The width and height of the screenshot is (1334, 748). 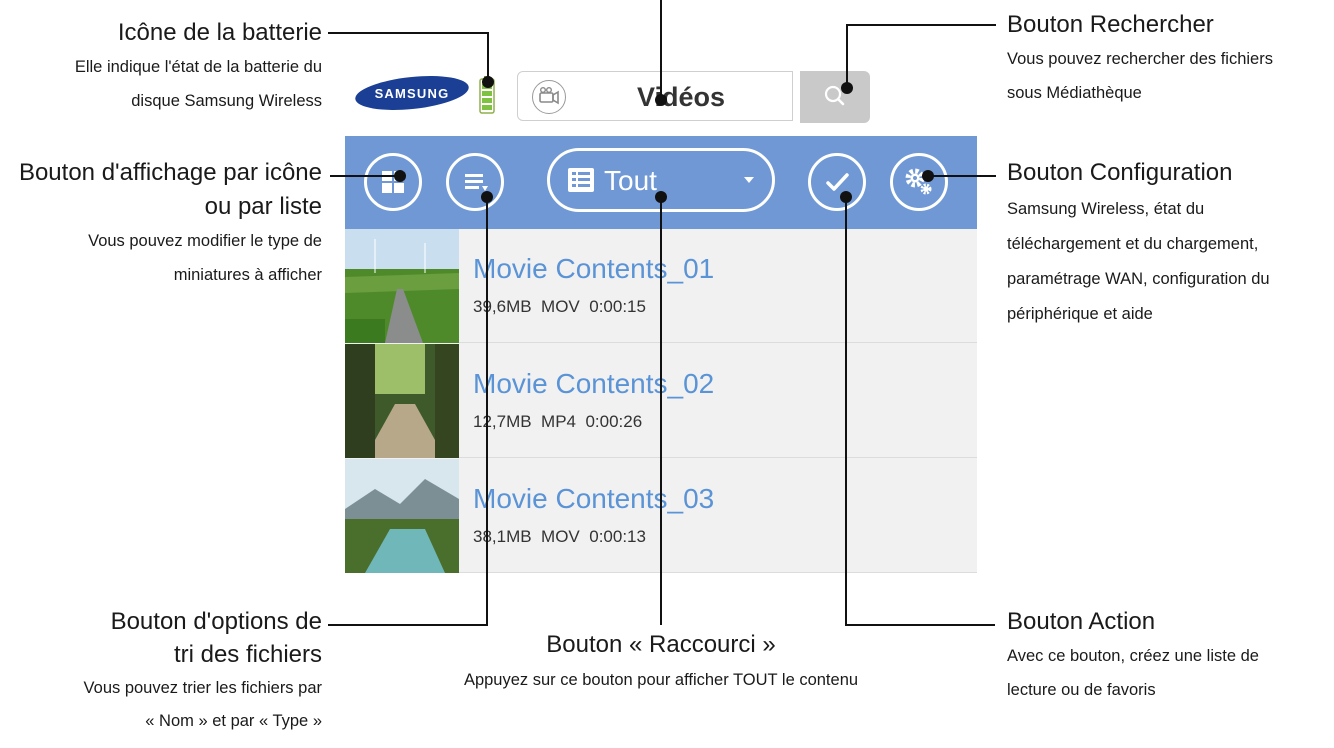 I want to click on annotation-desc: périphérique et aide, so click(x=1080, y=314).